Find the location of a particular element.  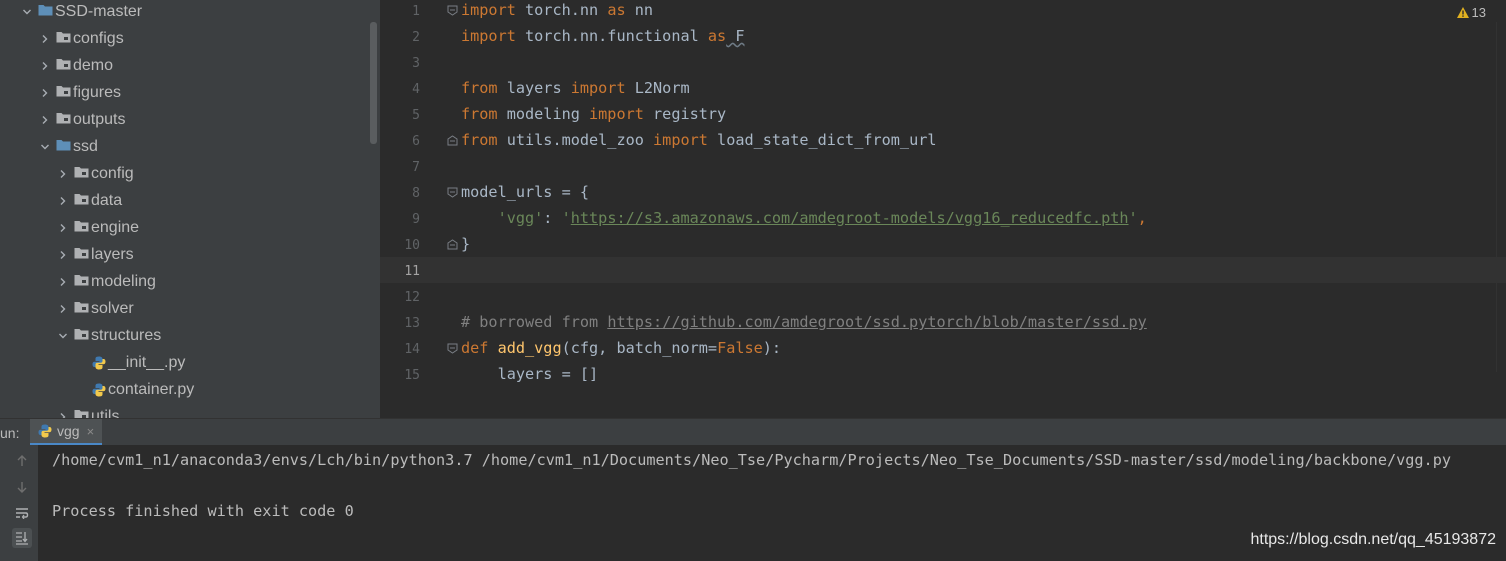

python-file-icon is located at coordinates (99, 363).